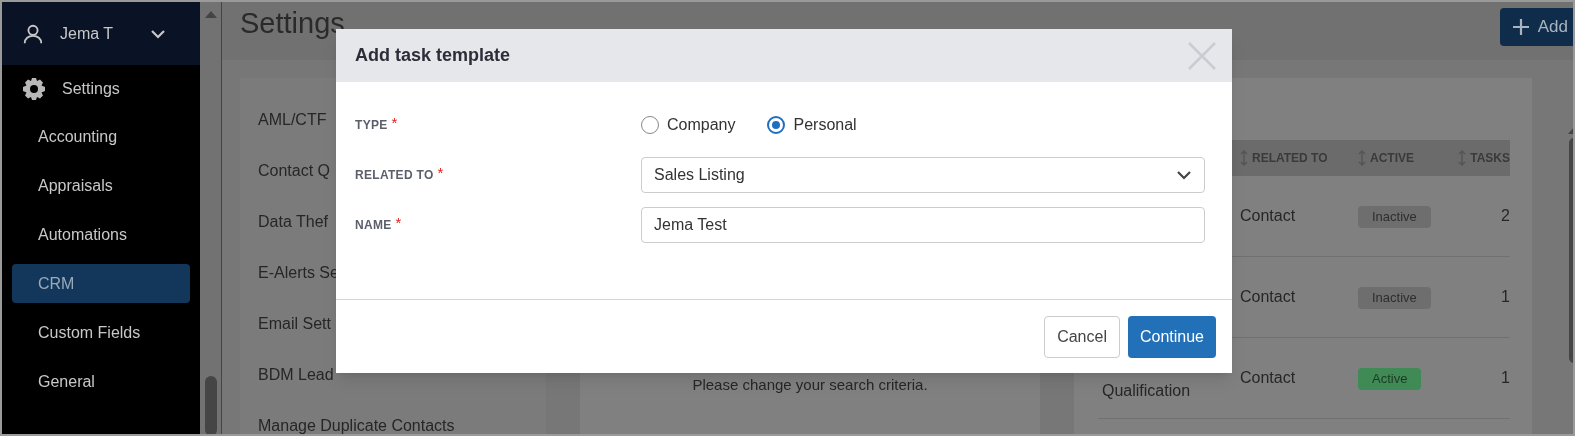 The width and height of the screenshot is (1575, 436). What do you see at coordinates (923, 175) in the screenshot?
I see `related-to-select: Sales Listing` at bounding box center [923, 175].